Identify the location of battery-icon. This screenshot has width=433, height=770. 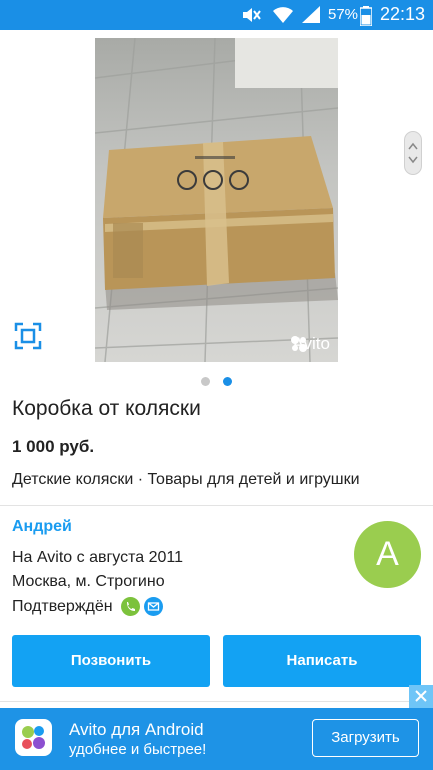
(366, 18).